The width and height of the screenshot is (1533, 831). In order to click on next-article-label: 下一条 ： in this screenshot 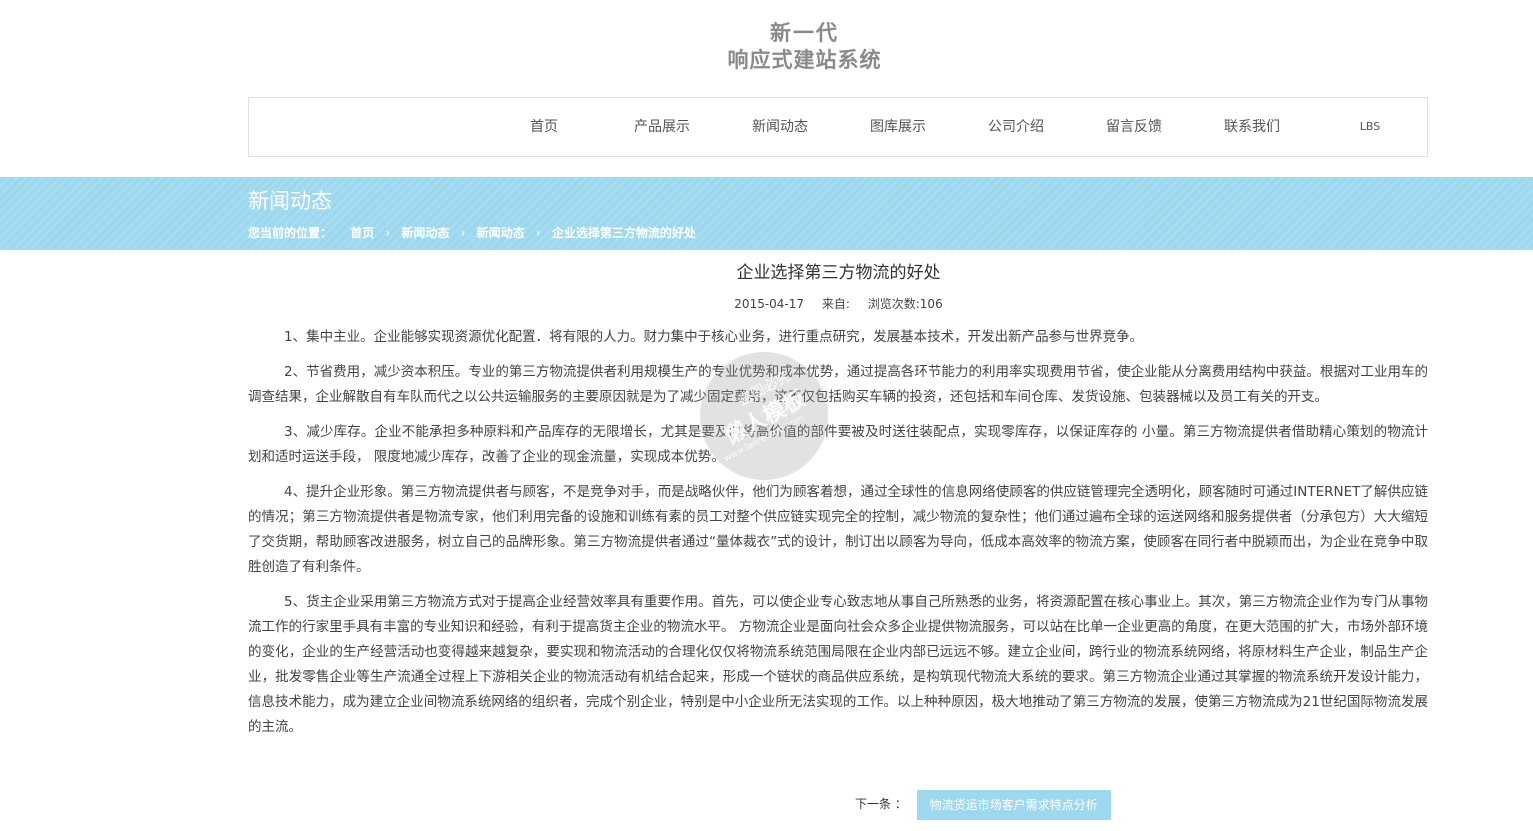, I will do `click(881, 804)`.